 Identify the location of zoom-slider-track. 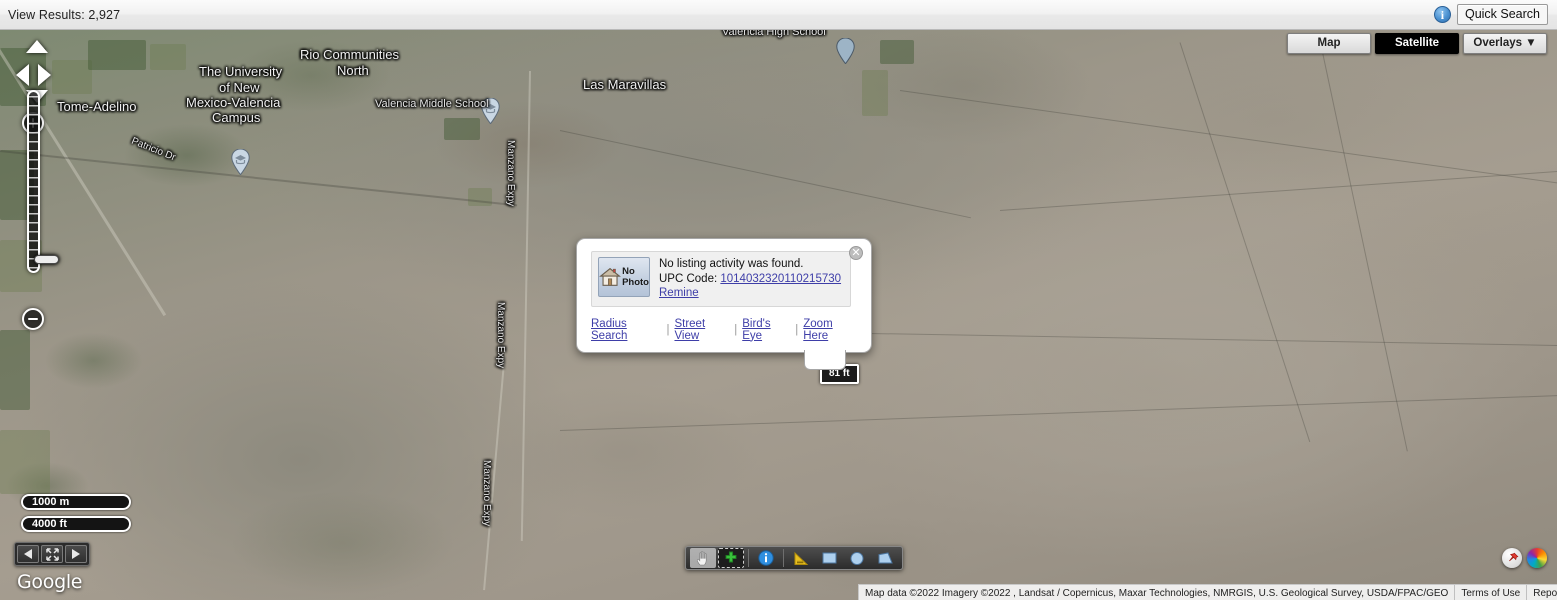
(43, 181).